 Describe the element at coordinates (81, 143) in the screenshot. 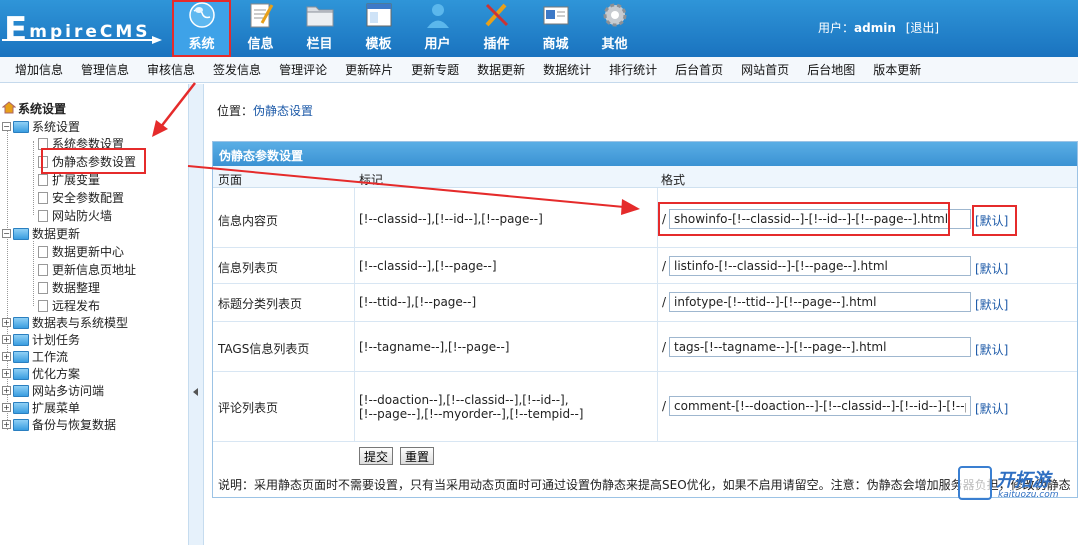

I see `tree-item-system-params: 系统参数设置` at that location.